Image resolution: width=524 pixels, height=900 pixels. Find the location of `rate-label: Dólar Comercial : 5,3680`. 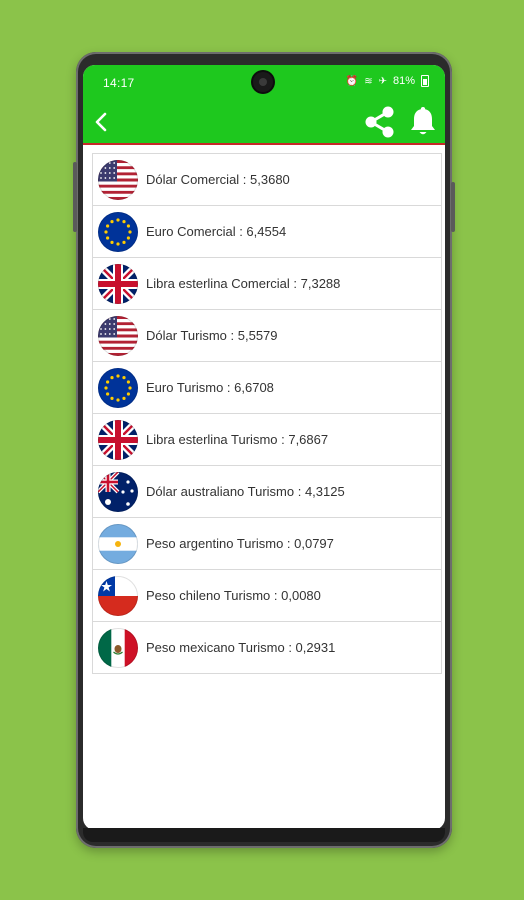

rate-label: Dólar Comercial : 5,3680 is located at coordinates (218, 179).